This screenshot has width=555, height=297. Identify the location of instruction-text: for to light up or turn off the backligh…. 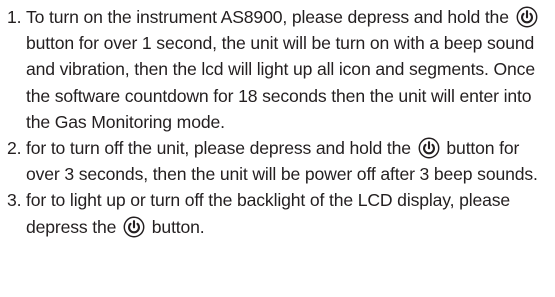
(268, 213).